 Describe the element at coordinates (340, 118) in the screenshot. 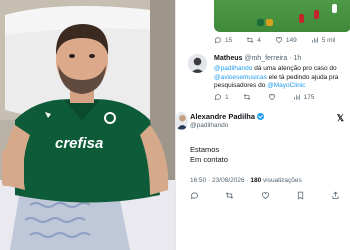

I see `x-logo-icon: 𝕏` at that location.